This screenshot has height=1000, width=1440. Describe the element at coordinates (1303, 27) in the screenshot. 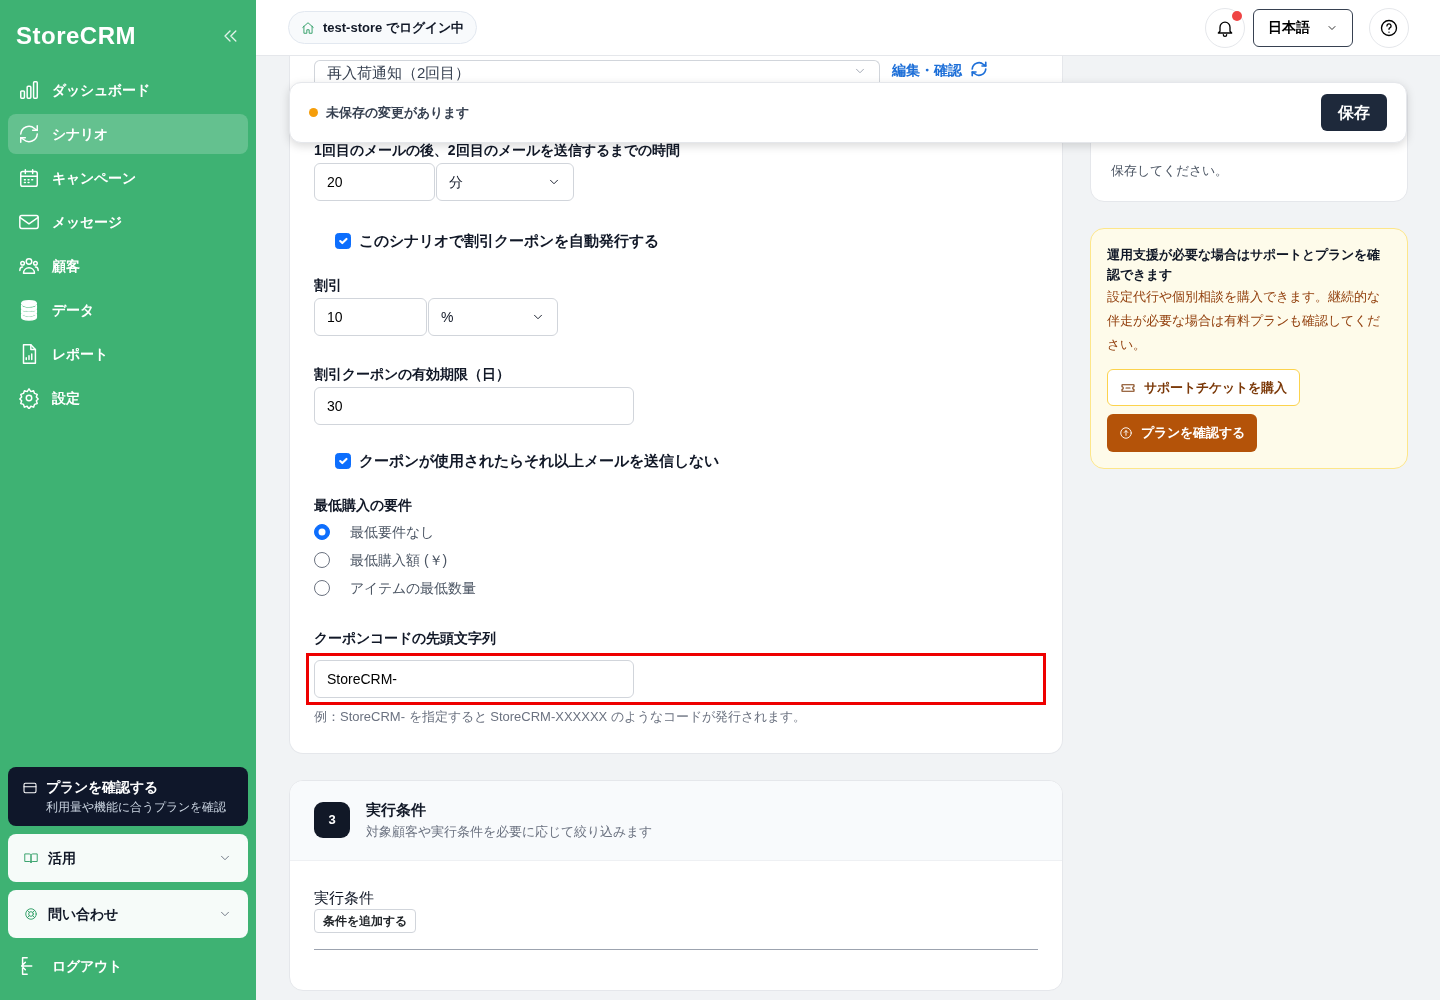

I see `language-select: 日本語` at that location.